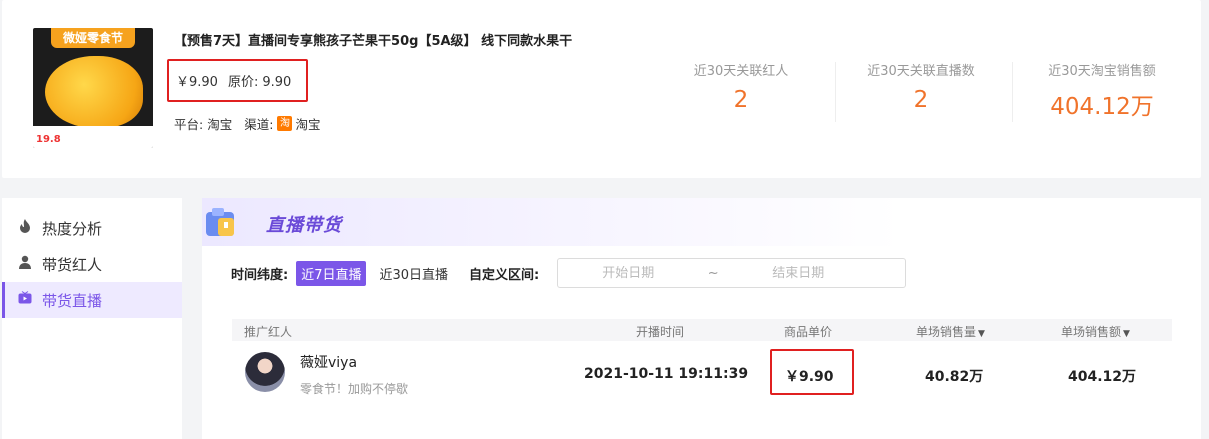  I want to click on tv-gift-icon, so click(222, 222).